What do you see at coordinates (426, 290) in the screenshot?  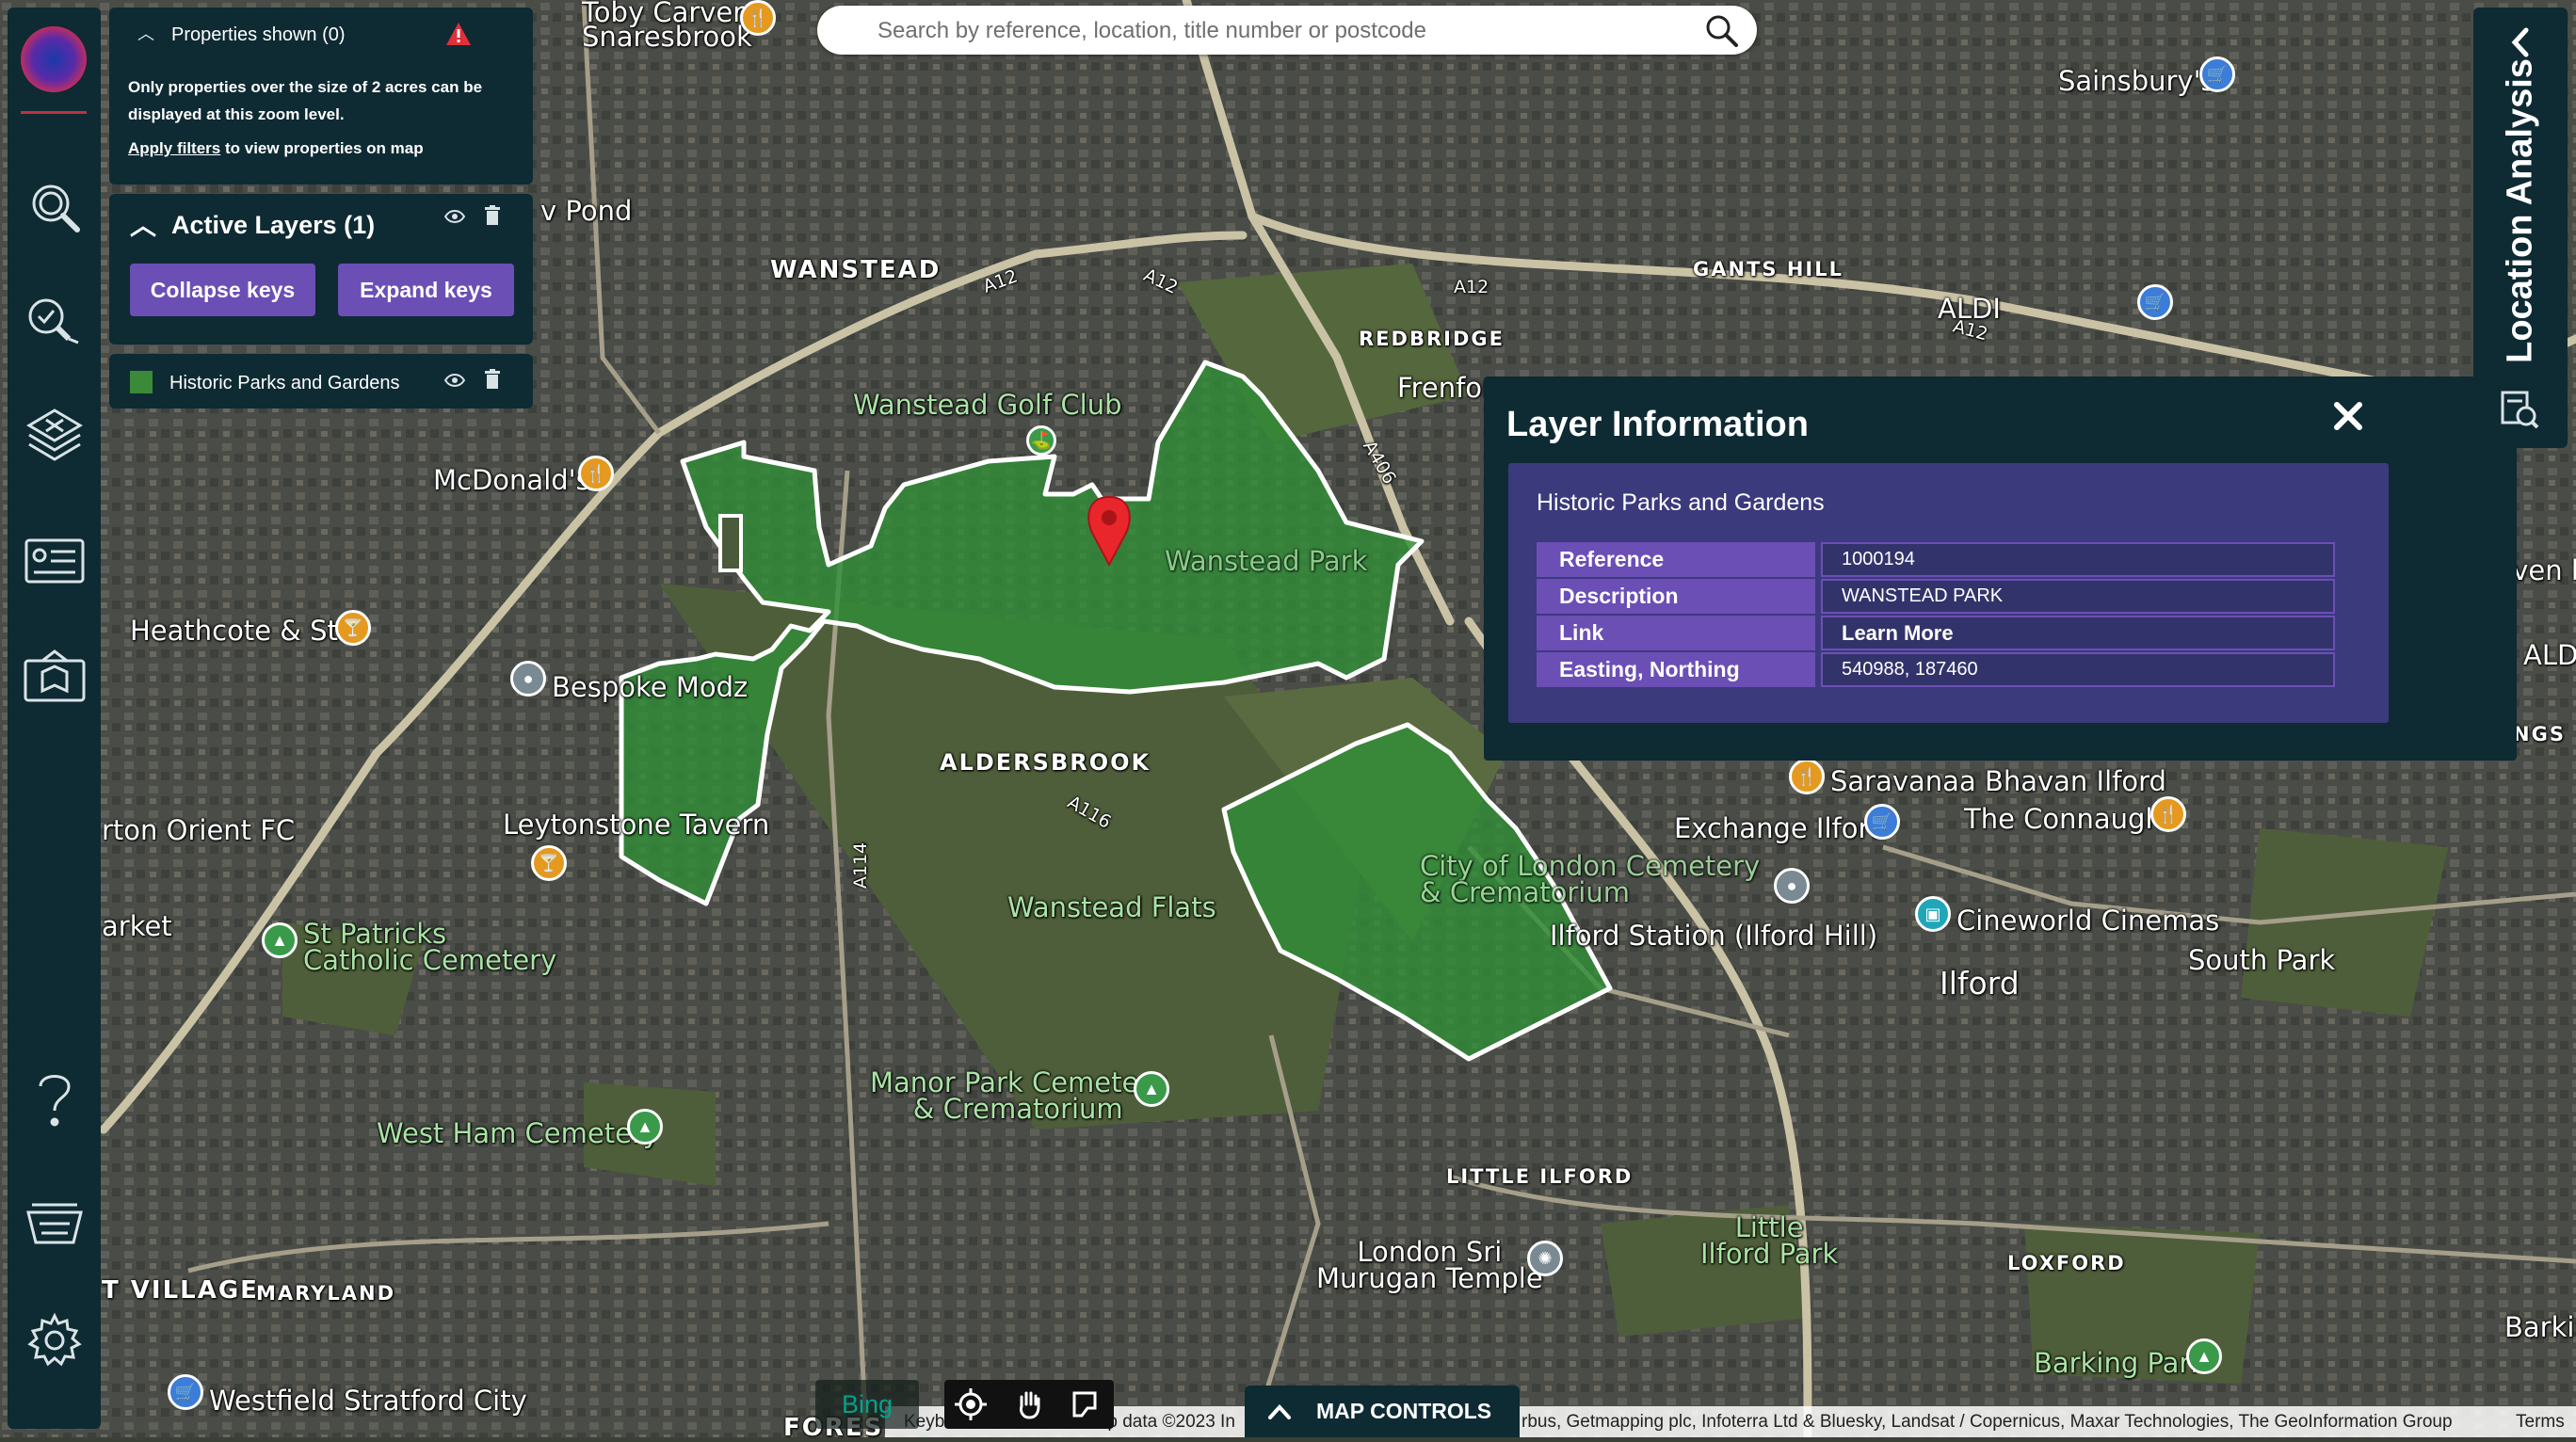 I see `expand-keys-button: Expand keys` at bounding box center [426, 290].